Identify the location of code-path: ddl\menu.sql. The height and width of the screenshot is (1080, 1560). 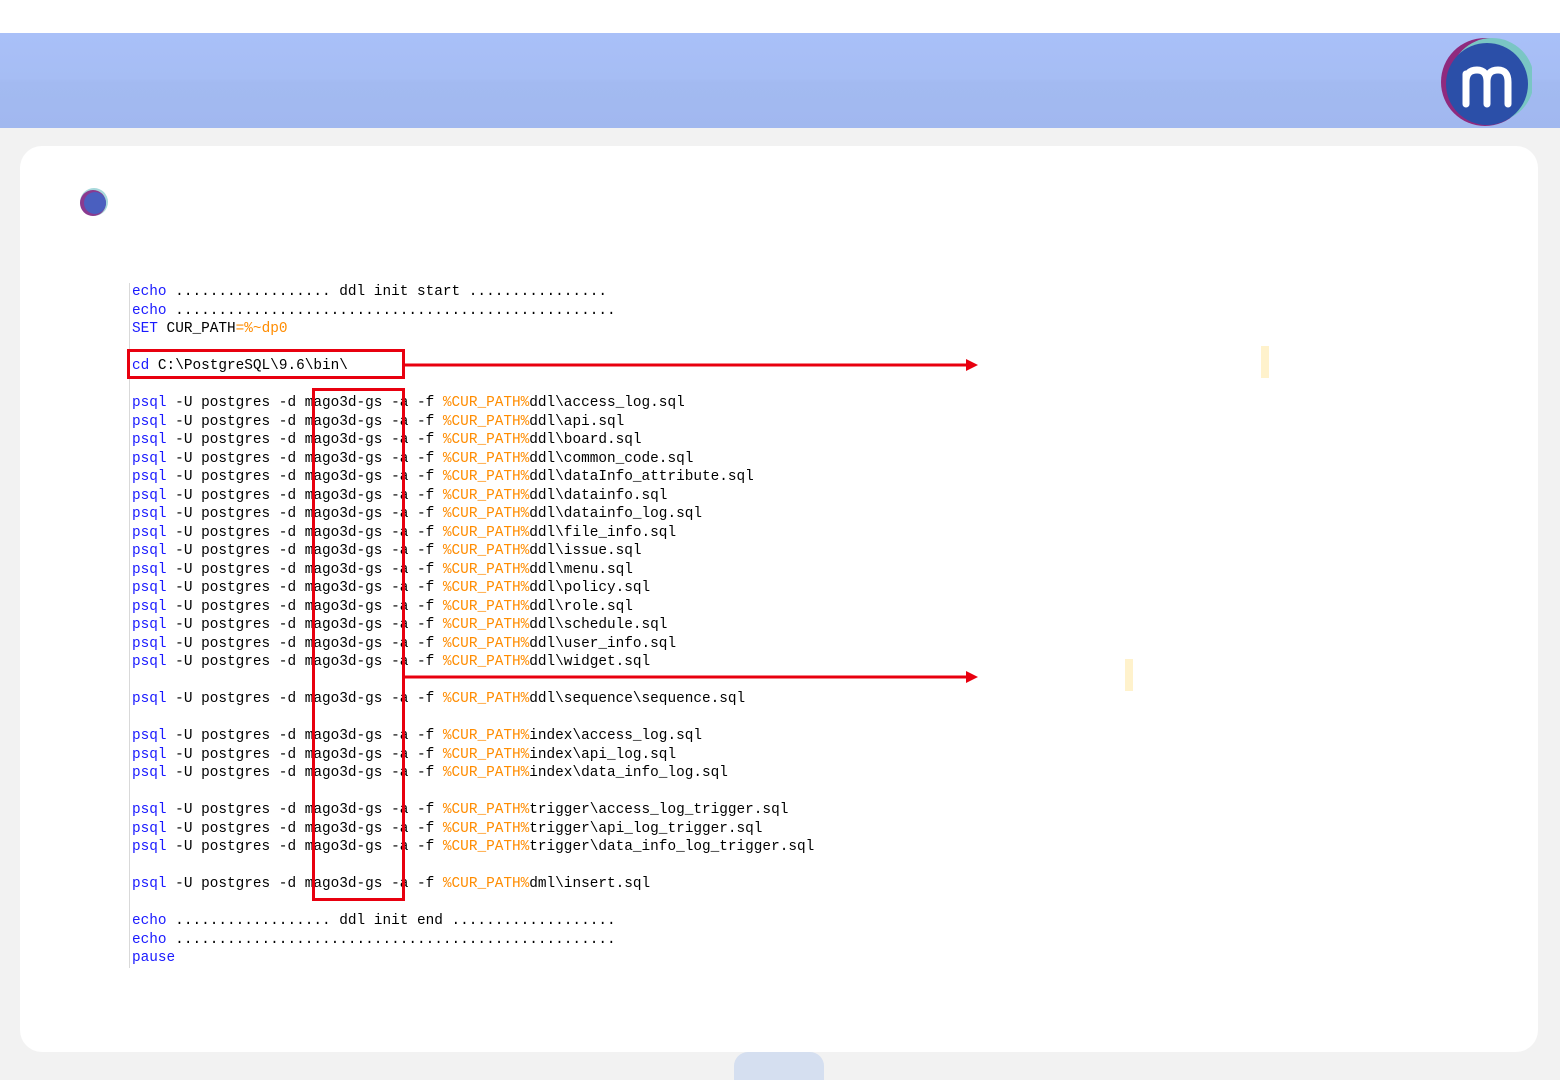
(581, 569).